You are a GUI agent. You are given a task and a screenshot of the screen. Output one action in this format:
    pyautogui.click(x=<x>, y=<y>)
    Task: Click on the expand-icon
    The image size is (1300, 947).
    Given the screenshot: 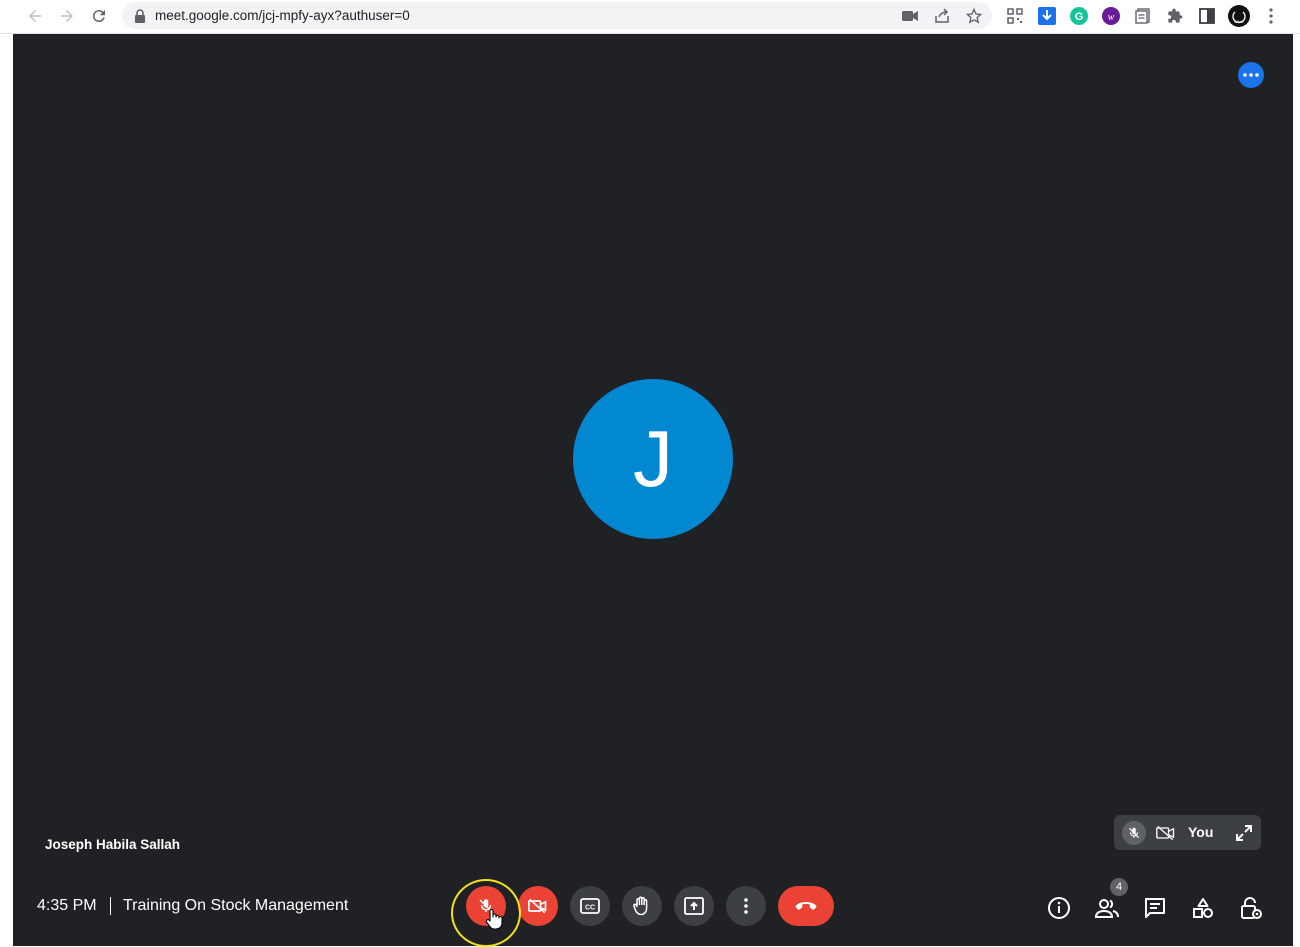 What is the action you would take?
    pyautogui.click(x=1244, y=833)
    